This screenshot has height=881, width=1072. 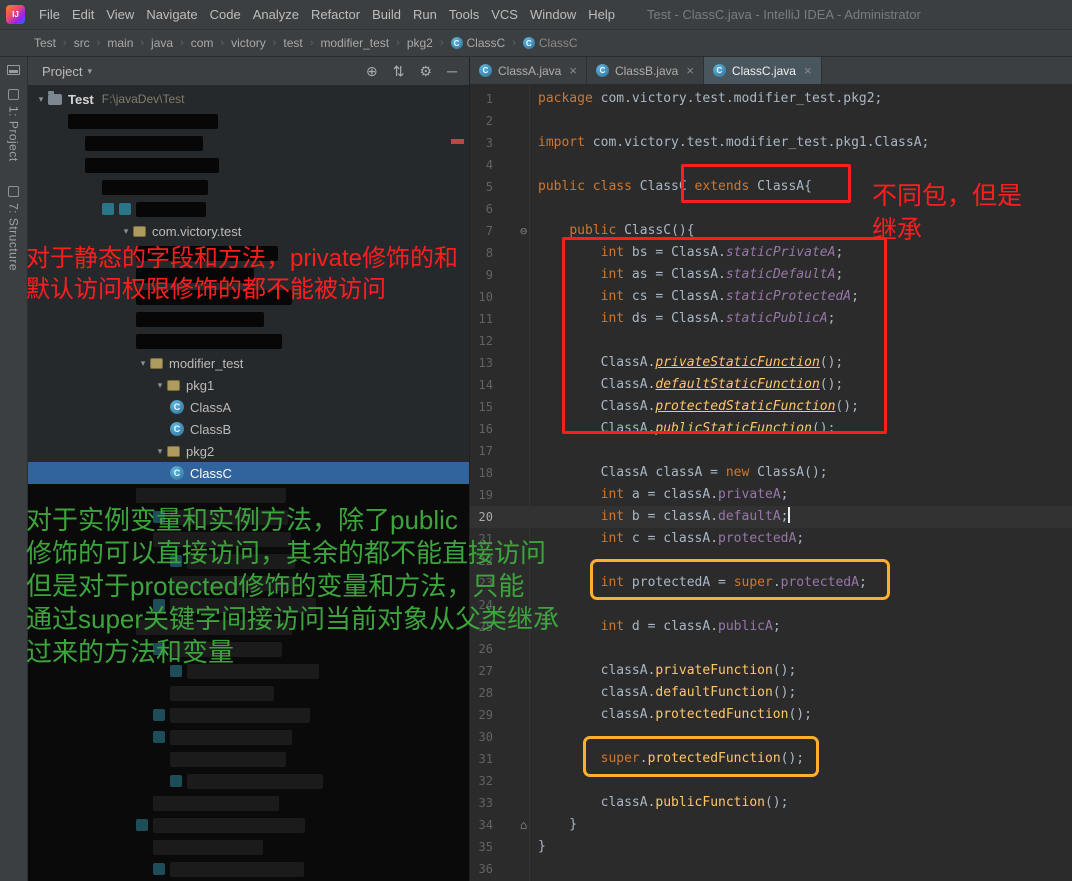 What do you see at coordinates (481, 737) in the screenshot?
I see `line-number: 30` at bounding box center [481, 737].